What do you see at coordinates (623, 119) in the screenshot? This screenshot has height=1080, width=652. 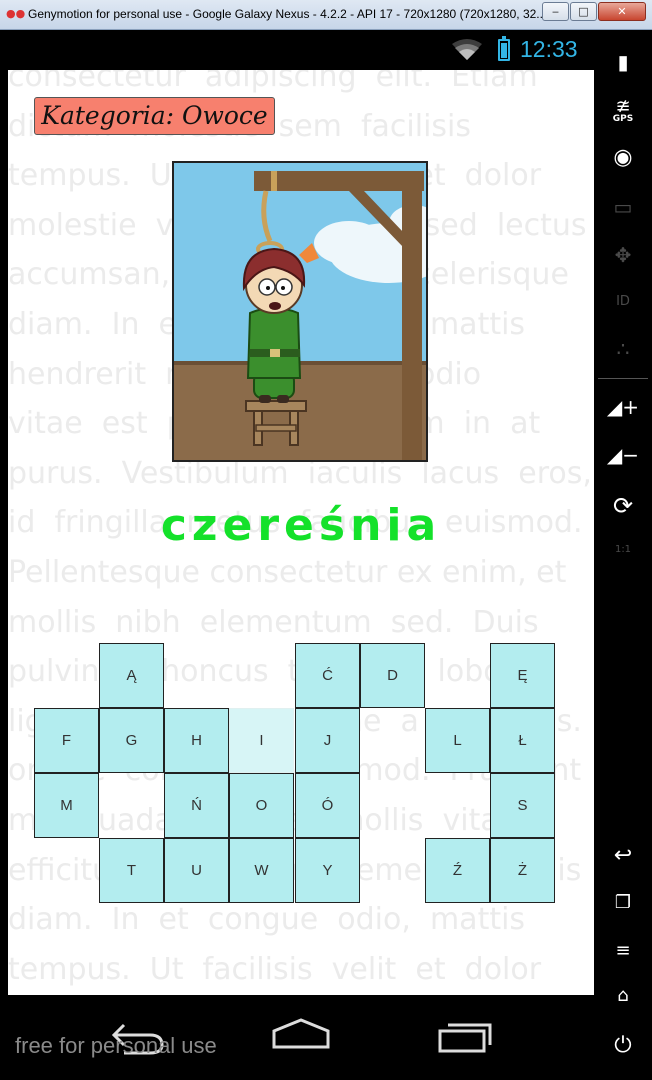 I see `gps-widget-icon: GPS` at bounding box center [623, 119].